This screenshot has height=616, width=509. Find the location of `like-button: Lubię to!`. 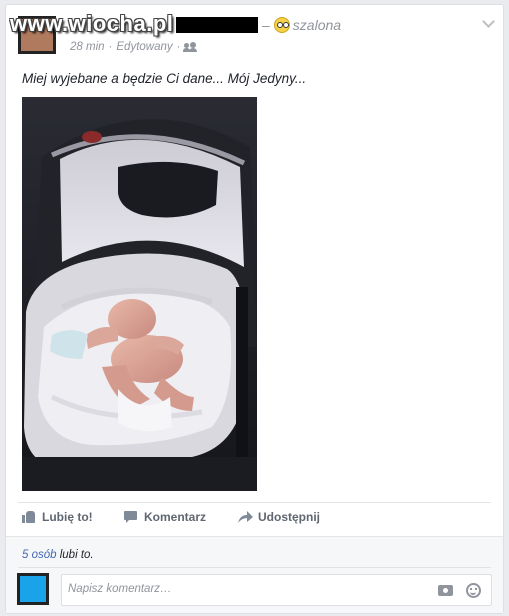

like-button: Lubię to! is located at coordinates (72, 517).